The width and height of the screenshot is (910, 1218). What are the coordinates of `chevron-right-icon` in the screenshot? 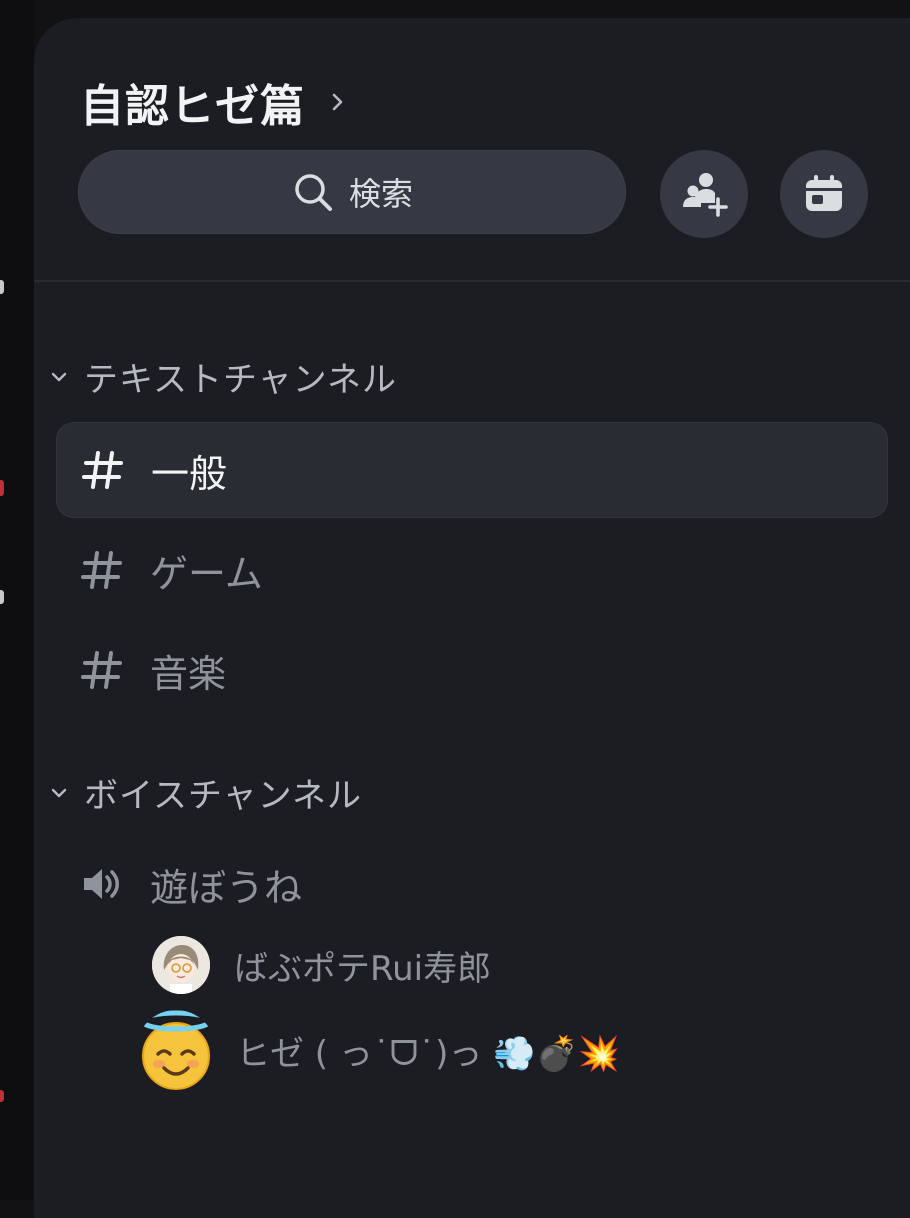 It's located at (338, 102).